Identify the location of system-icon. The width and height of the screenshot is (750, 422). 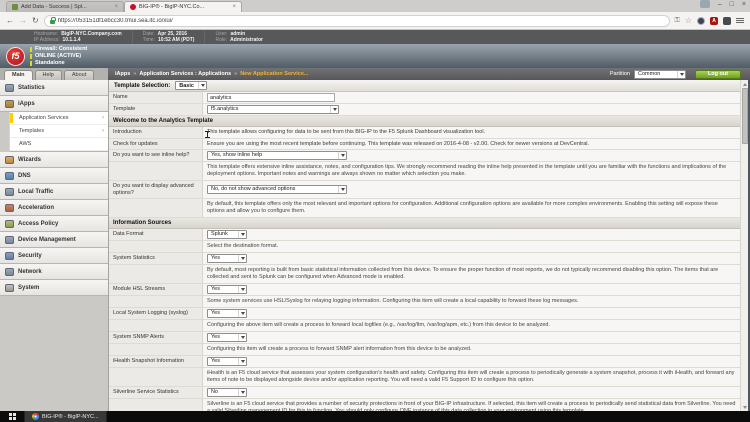
(9, 287).